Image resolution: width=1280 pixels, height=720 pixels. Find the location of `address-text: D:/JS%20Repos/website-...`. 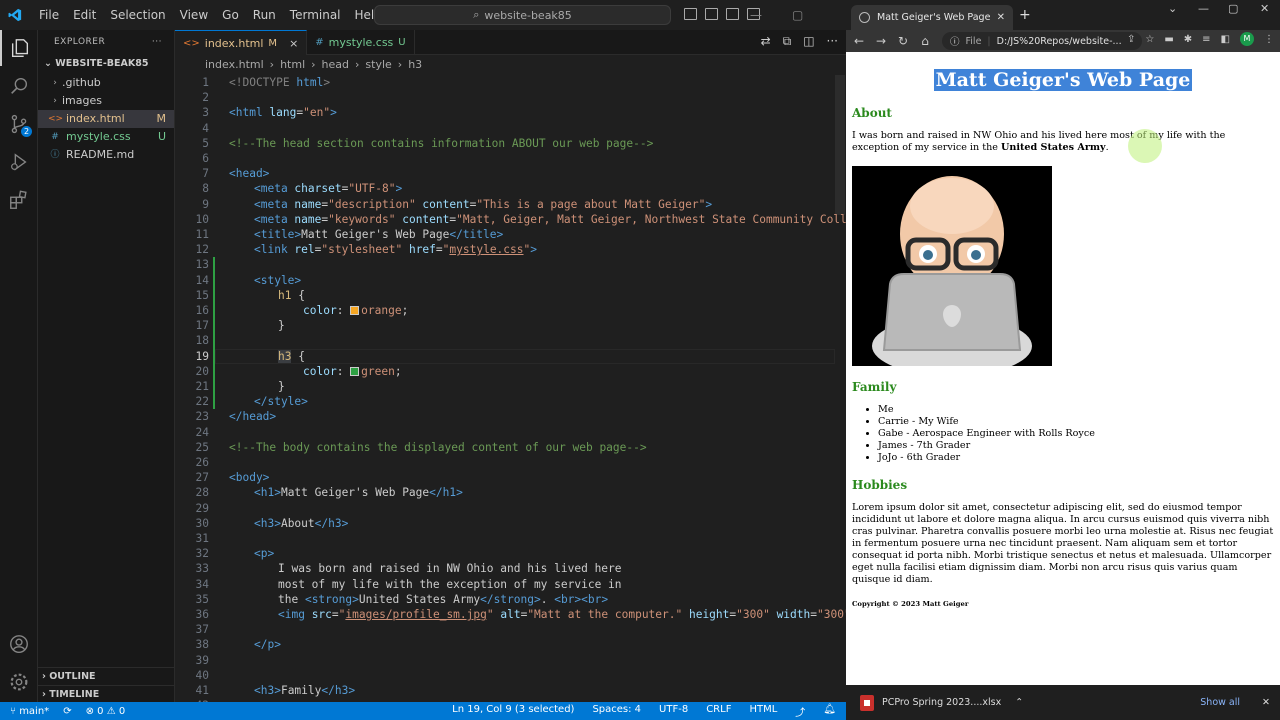

address-text: D:/JS%20Repos/website-... is located at coordinates (1059, 41).